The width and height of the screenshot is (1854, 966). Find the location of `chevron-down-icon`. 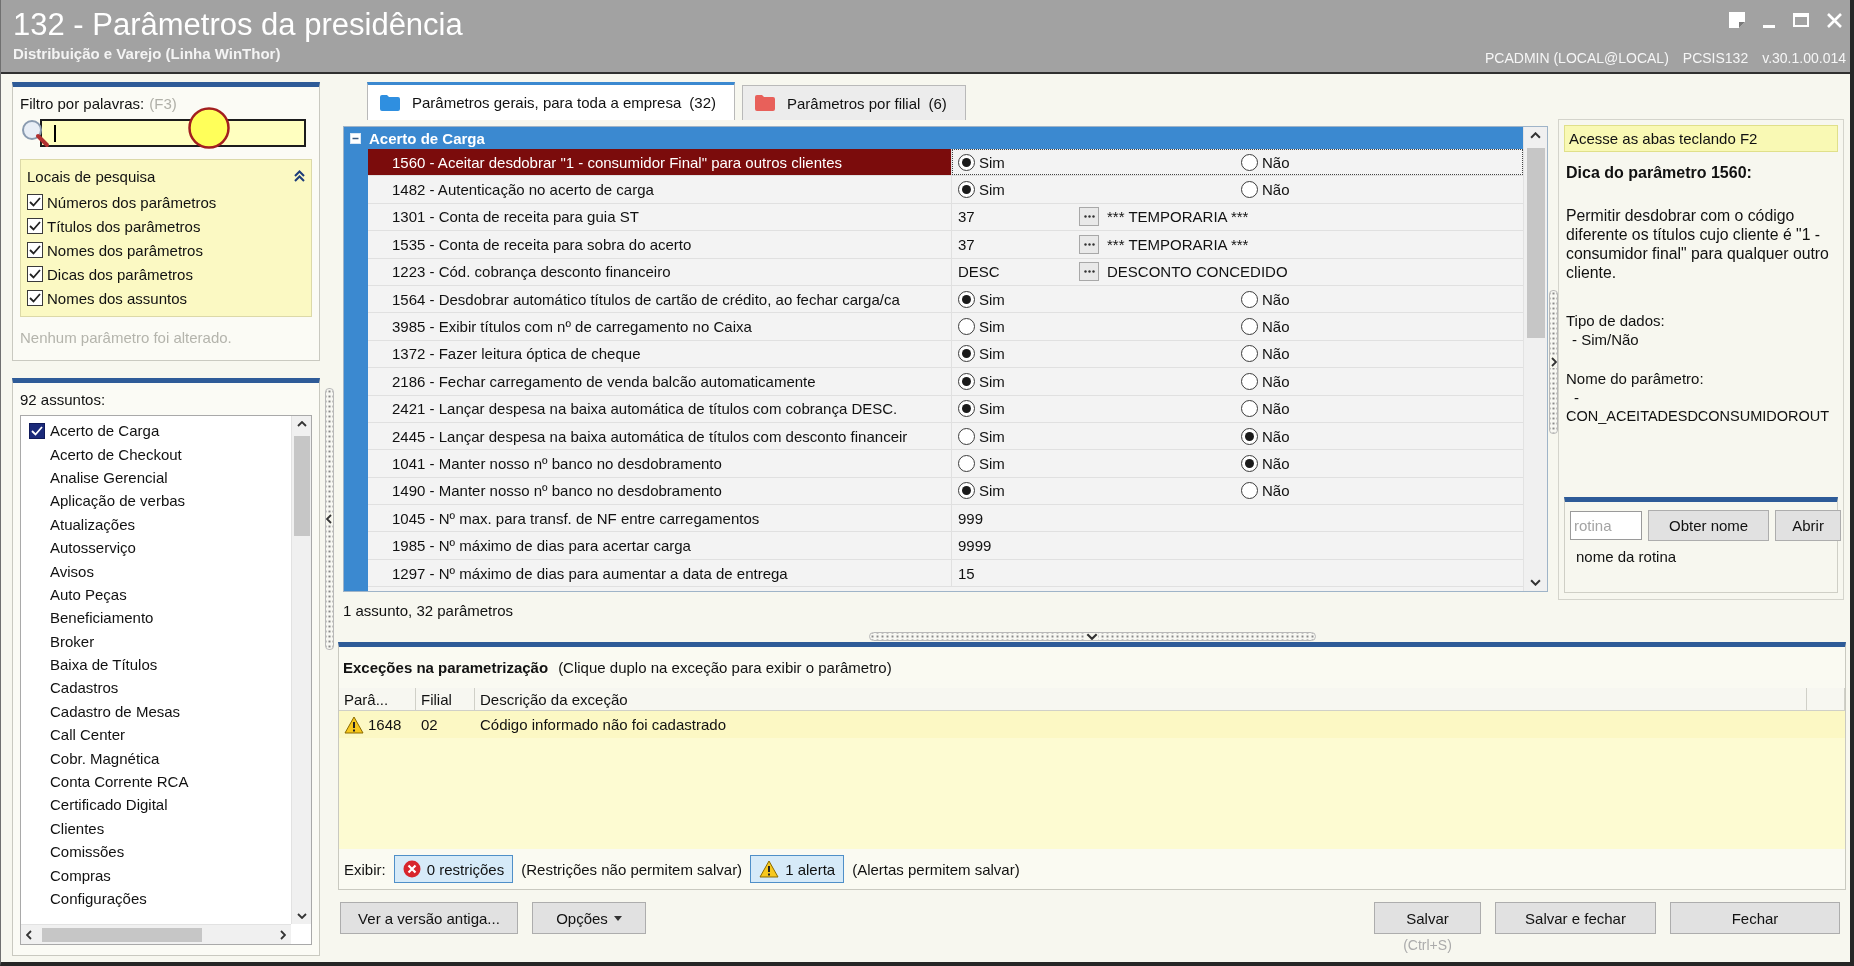

chevron-down-icon is located at coordinates (1092, 636).